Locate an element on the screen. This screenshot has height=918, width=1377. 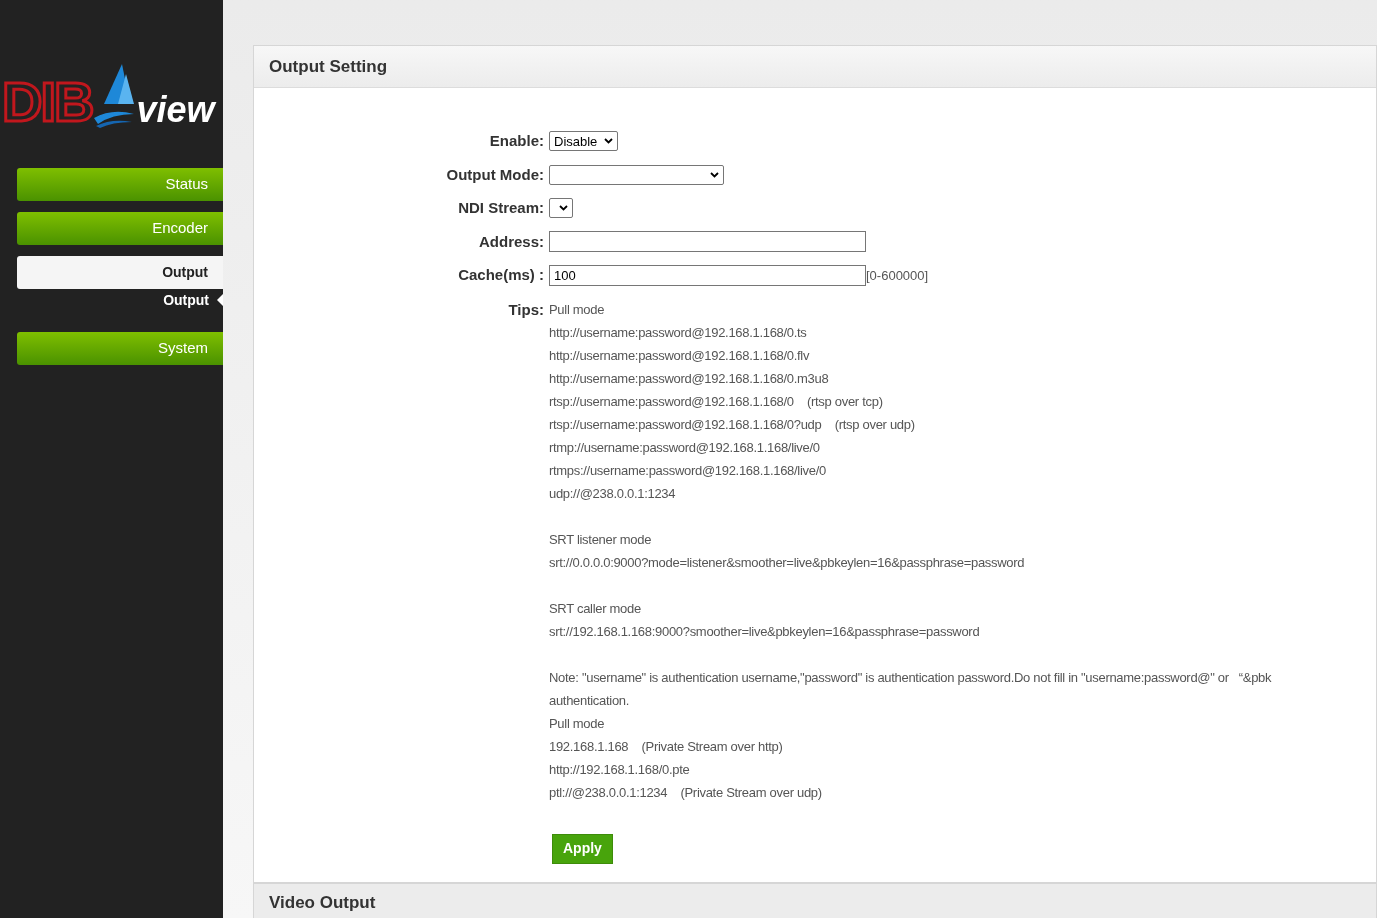
tip-text: SRT caller mode is located at coordinates (595, 608).